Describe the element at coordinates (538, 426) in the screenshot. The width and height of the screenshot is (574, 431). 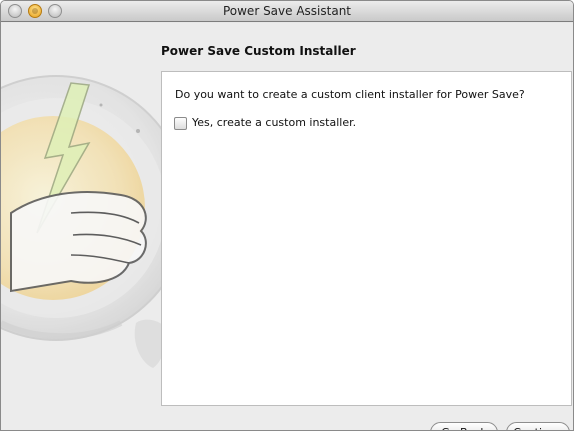
I see `continue-button: Continue` at that location.